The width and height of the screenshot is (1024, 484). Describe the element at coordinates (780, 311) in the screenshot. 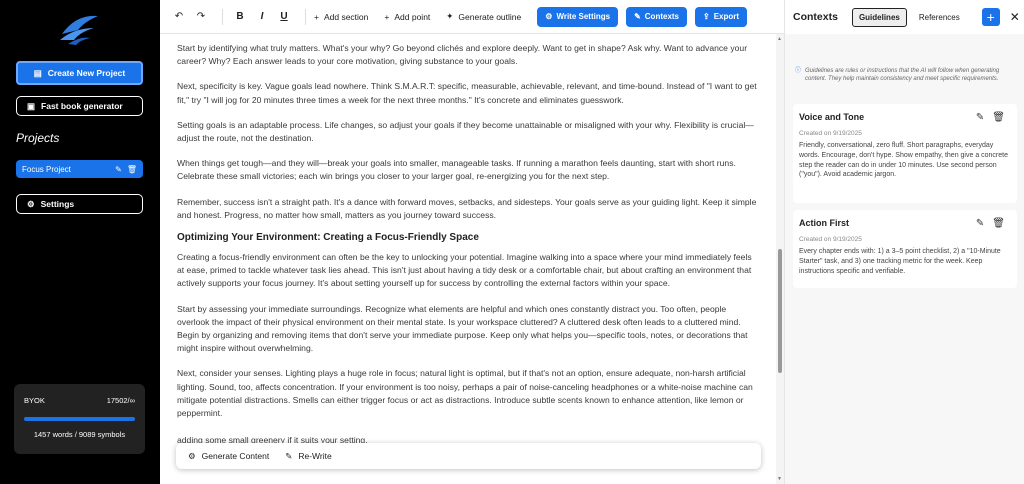

I see `scrollbar-thumb` at that location.